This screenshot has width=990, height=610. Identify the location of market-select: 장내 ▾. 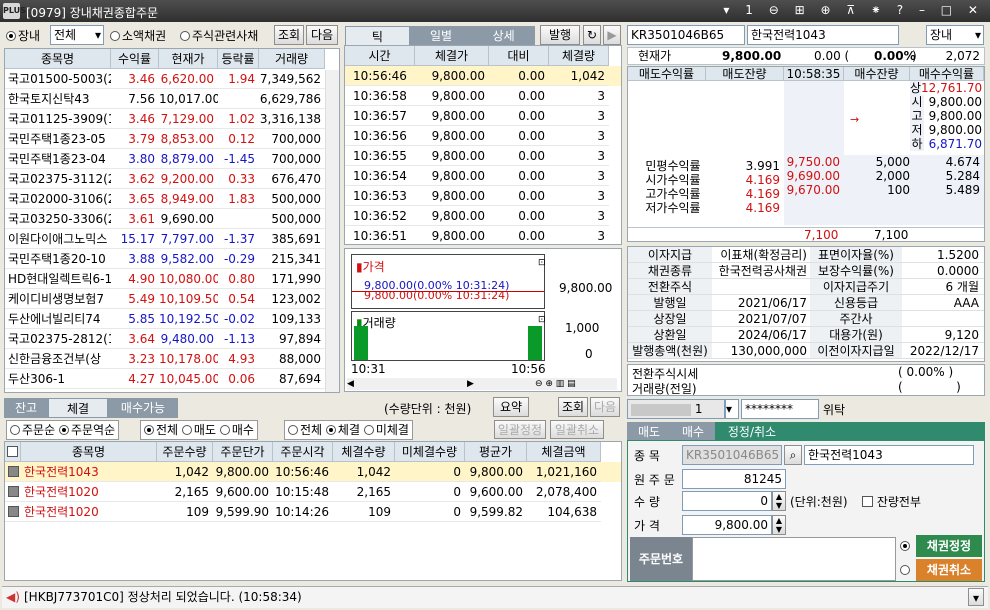
(955, 35).